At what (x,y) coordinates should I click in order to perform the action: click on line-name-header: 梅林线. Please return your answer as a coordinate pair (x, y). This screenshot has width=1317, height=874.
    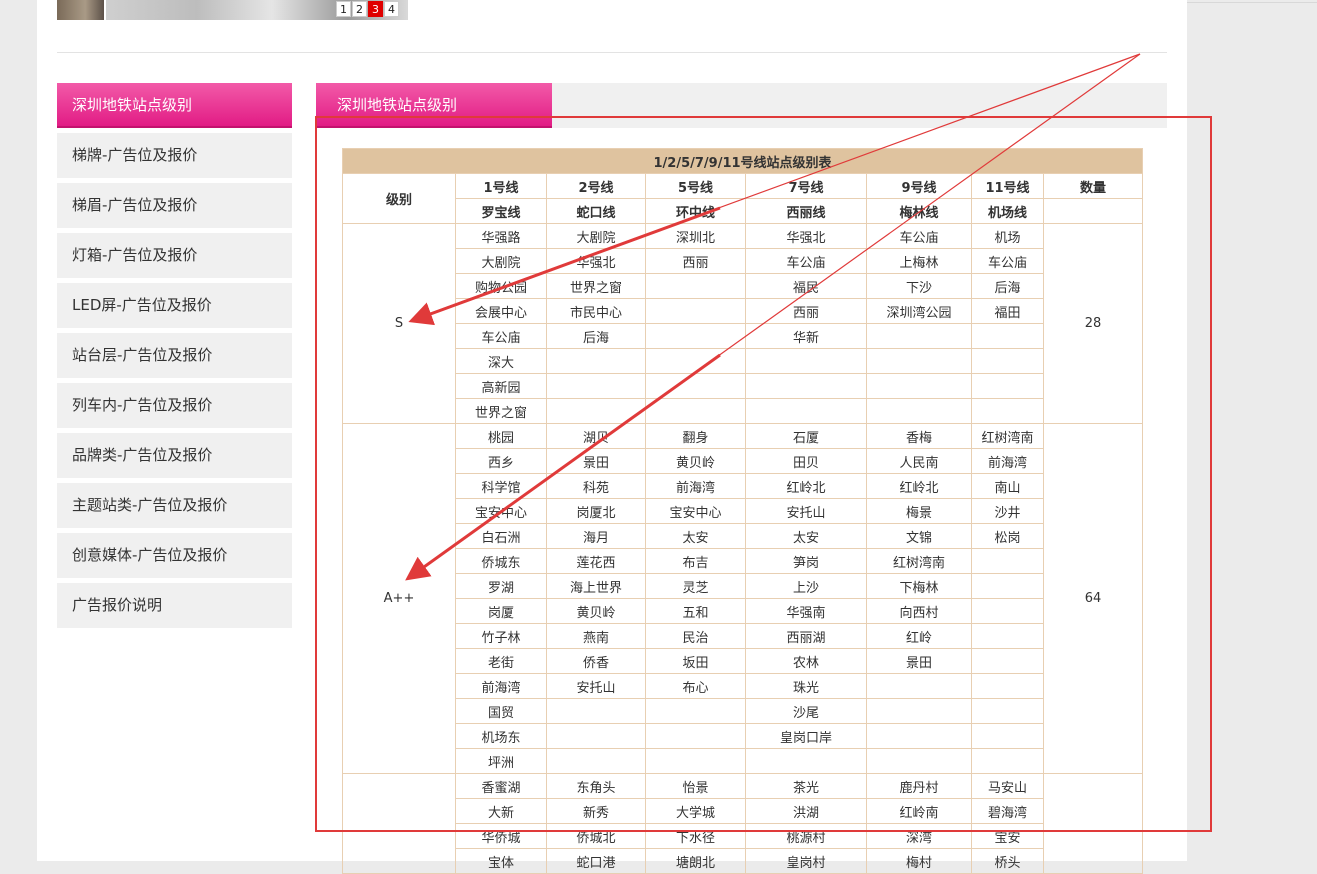
    Looking at the image, I should click on (919, 211).